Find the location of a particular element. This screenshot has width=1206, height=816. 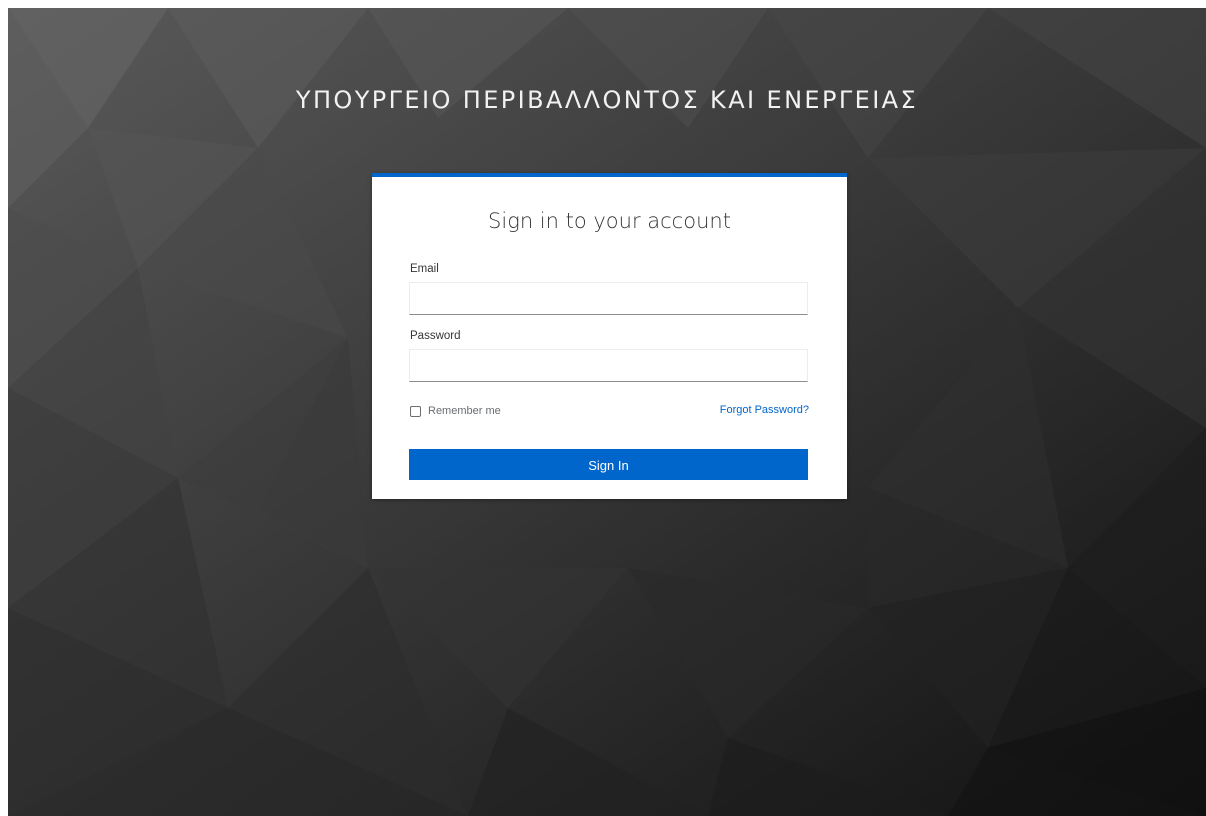

remember-me-checkbox is located at coordinates (415, 411).